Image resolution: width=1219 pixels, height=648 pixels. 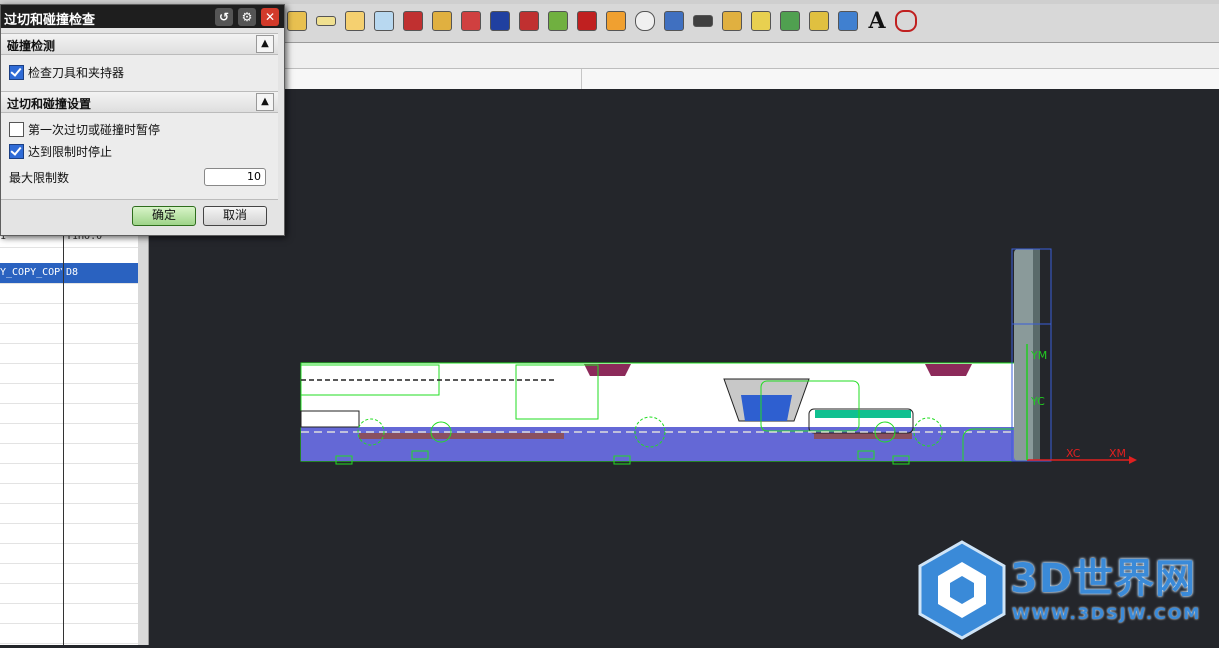 I want to click on ym-label: YM, so click(x=1038, y=355).